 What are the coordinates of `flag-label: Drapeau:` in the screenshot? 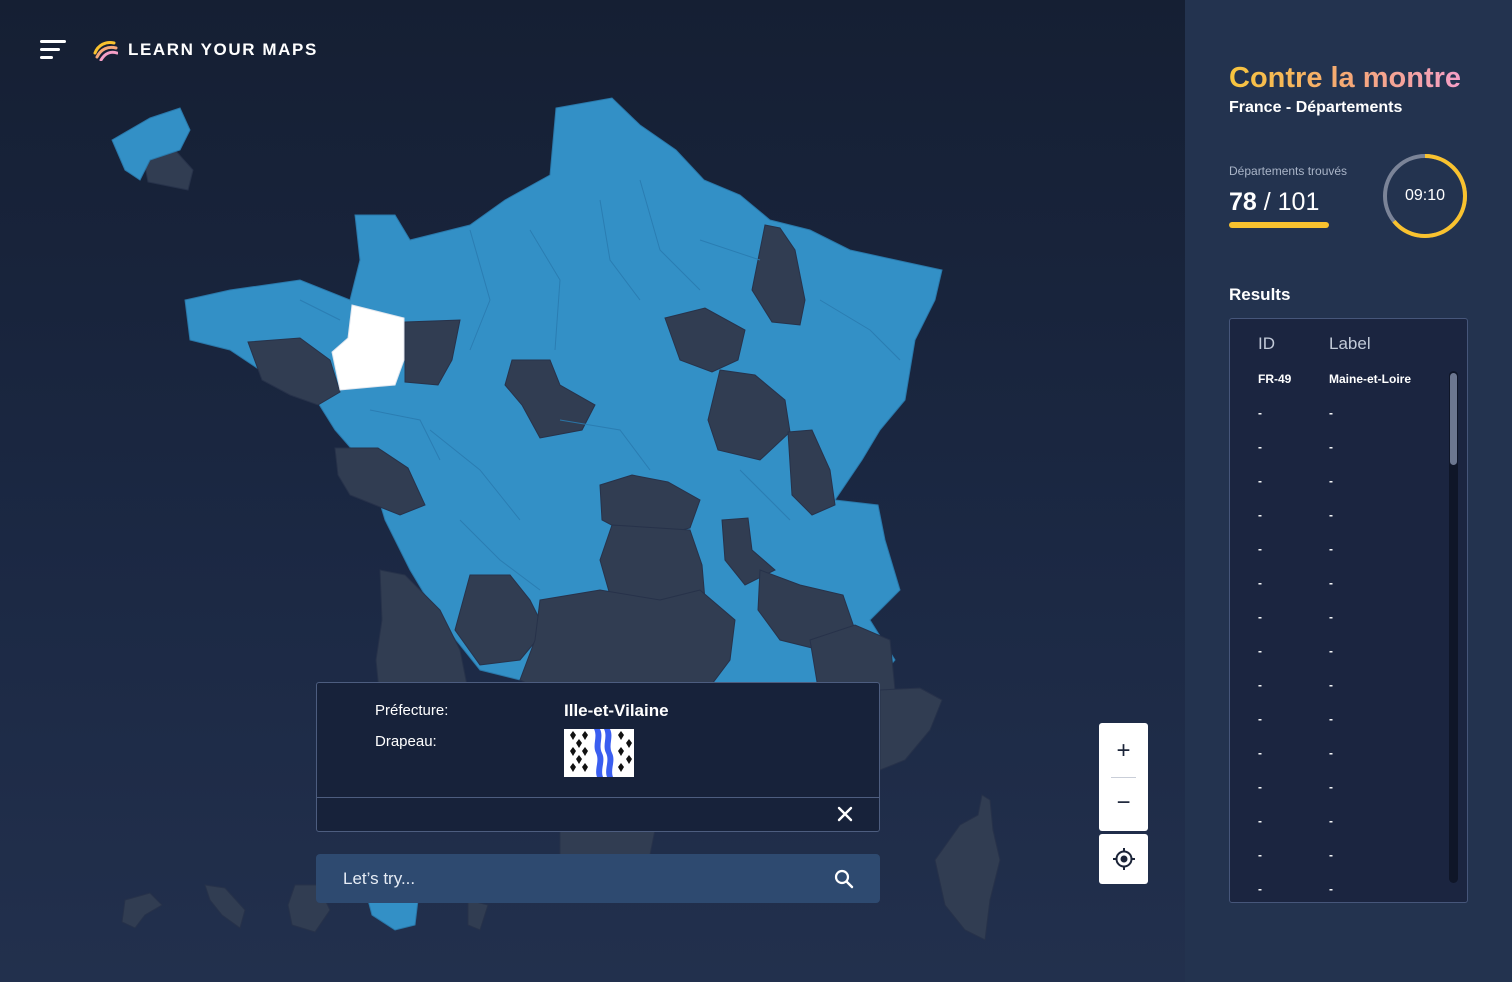 It's located at (406, 741).